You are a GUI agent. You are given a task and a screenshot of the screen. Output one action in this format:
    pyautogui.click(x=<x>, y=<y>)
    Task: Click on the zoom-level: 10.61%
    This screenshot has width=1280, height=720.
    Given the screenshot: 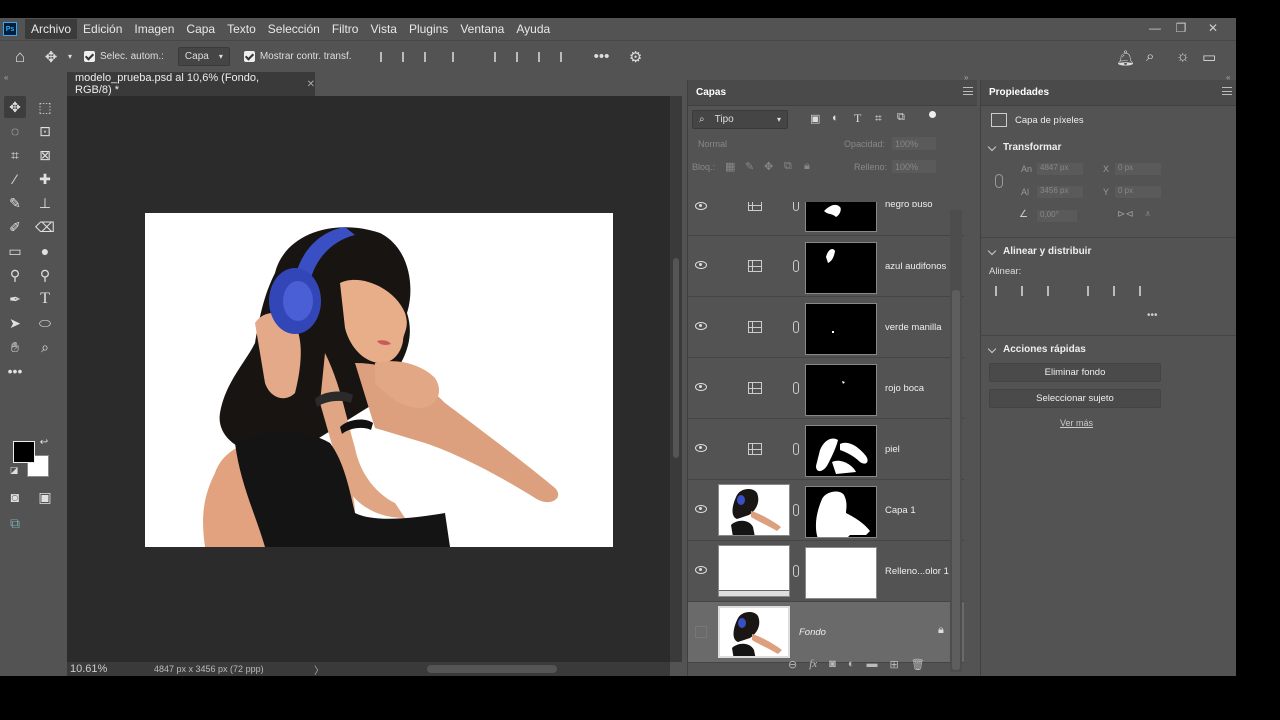 What is the action you would take?
    pyautogui.click(x=112, y=669)
    